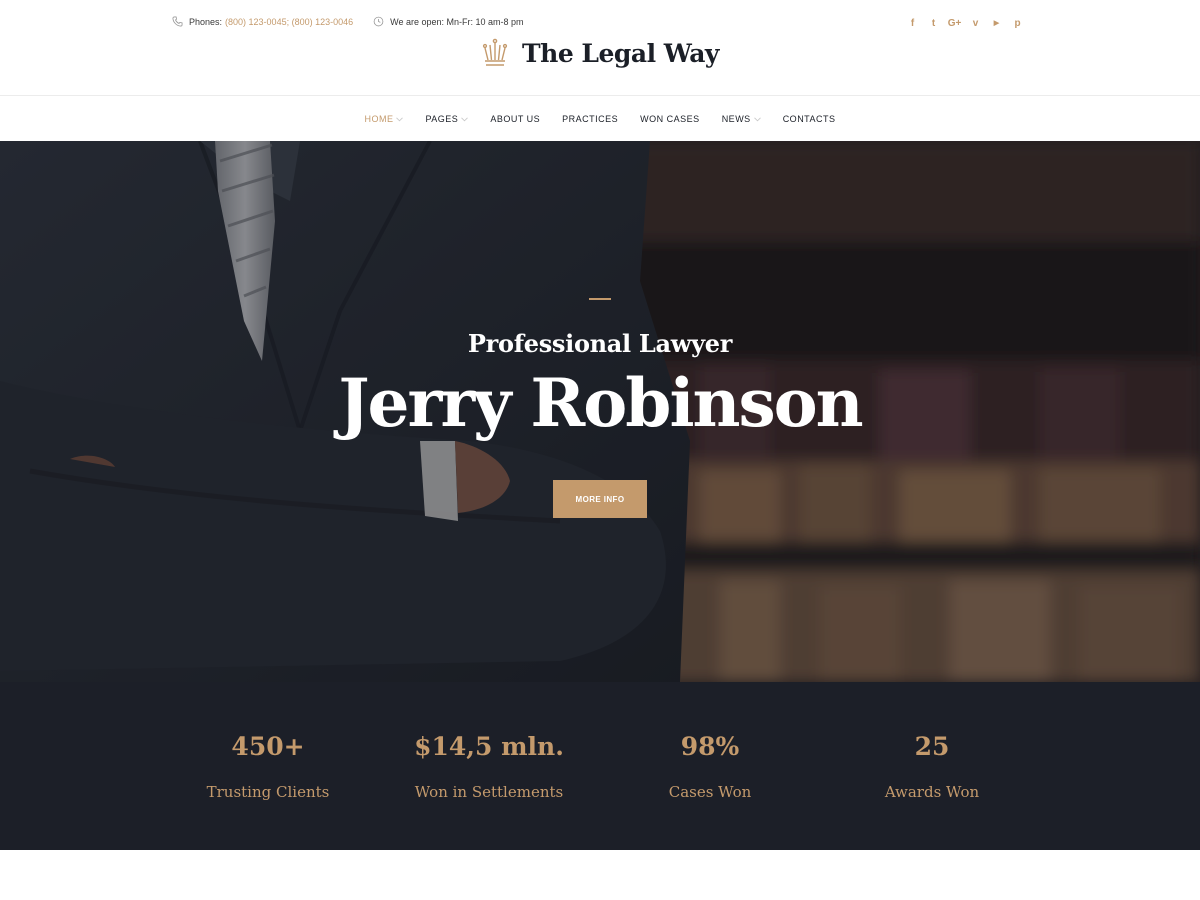 This screenshot has width=1200, height=900. I want to click on stat-label: Trusting Clients, so click(268, 792).